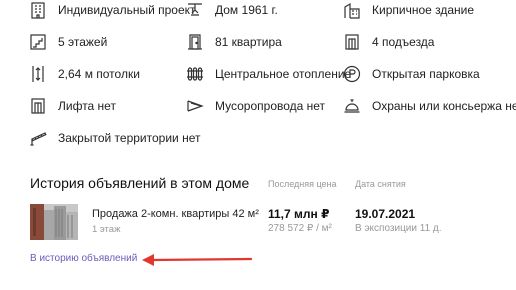 The width and height of the screenshot is (516, 290). Describe the element at coordinates (195, 74) in the screenshot. I see `radiator-icon` at that location.